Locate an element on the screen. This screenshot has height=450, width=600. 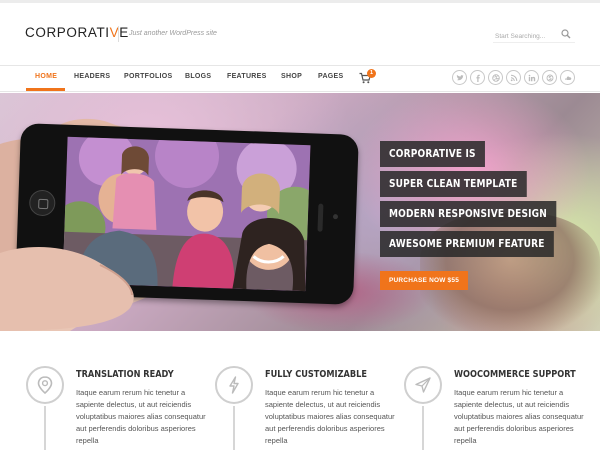
feature-title: FULLY CUSTOMIZABLE is located at coordinates (316, 374).